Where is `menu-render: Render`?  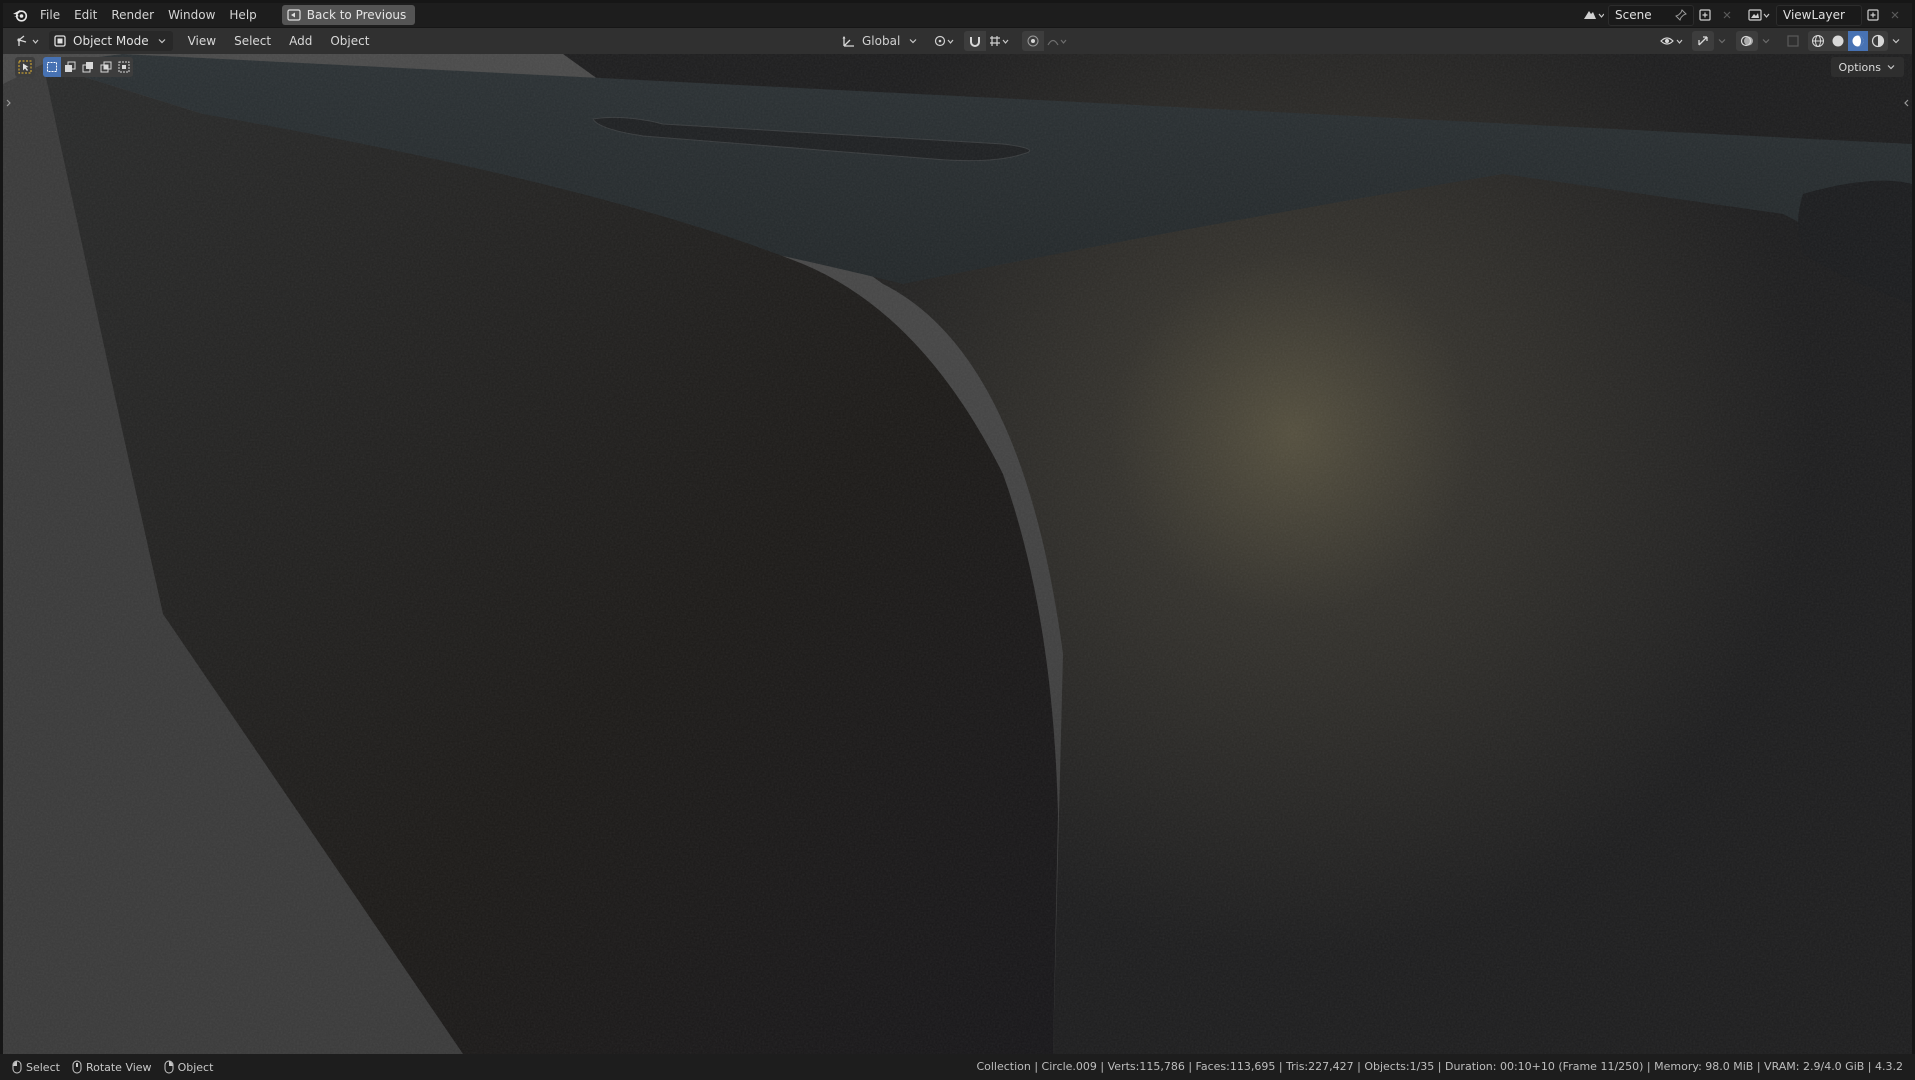 menu-render: Render is located at coordinates (132, 15).